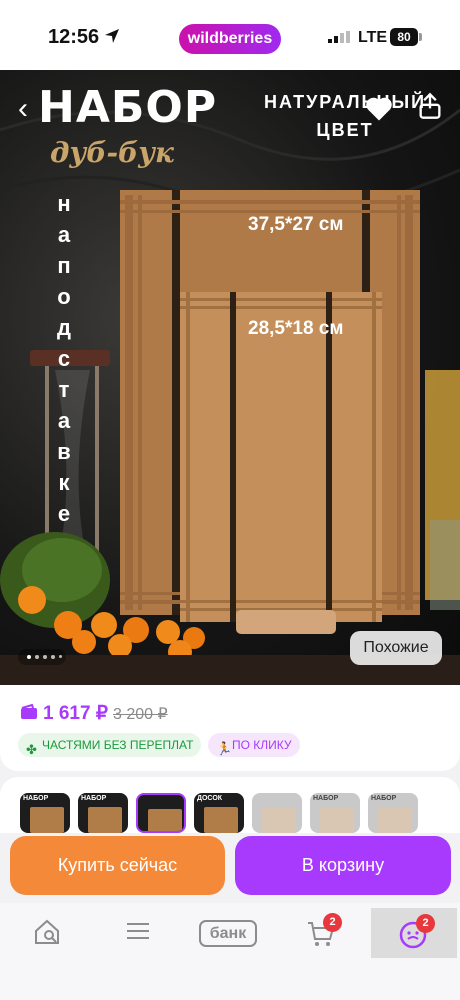  What do you see at coordinates (343, 865) in the screenshot?
I see `add-to-cart-button: В корзину` at bounding box center [343, 865].